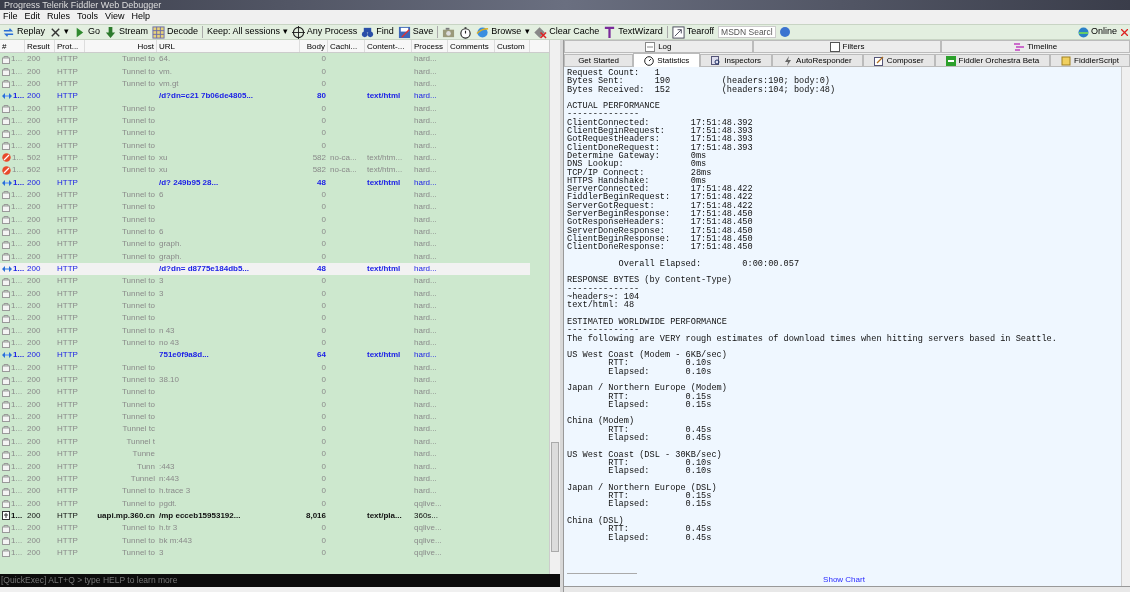 The width and height of the screenshot is (1130, 592). Describe the element at coordinates (499, 32) in the screenshot. I see `toolbar-button: Browse` at that location.